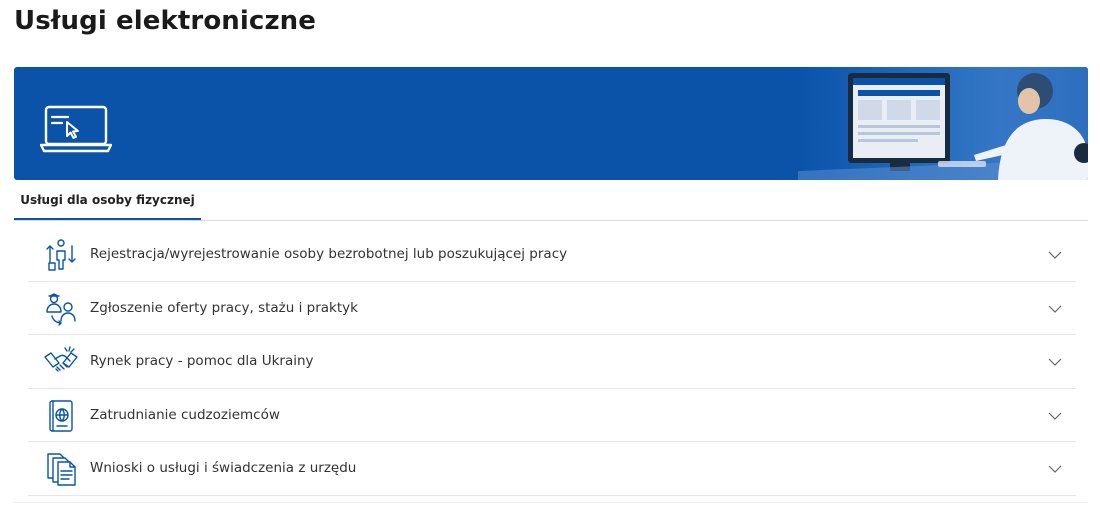 The image size is (1100, 520). Describe the element at coordinates (61, 359) in the screenshot. I see `handshake-icon` at that location.